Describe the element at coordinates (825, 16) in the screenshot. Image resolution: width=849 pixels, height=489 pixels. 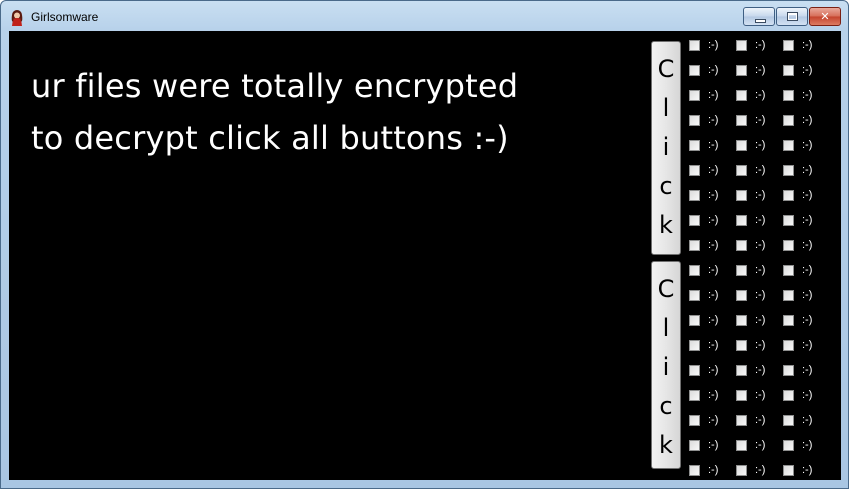
I see `close-button: ✕` at that location.